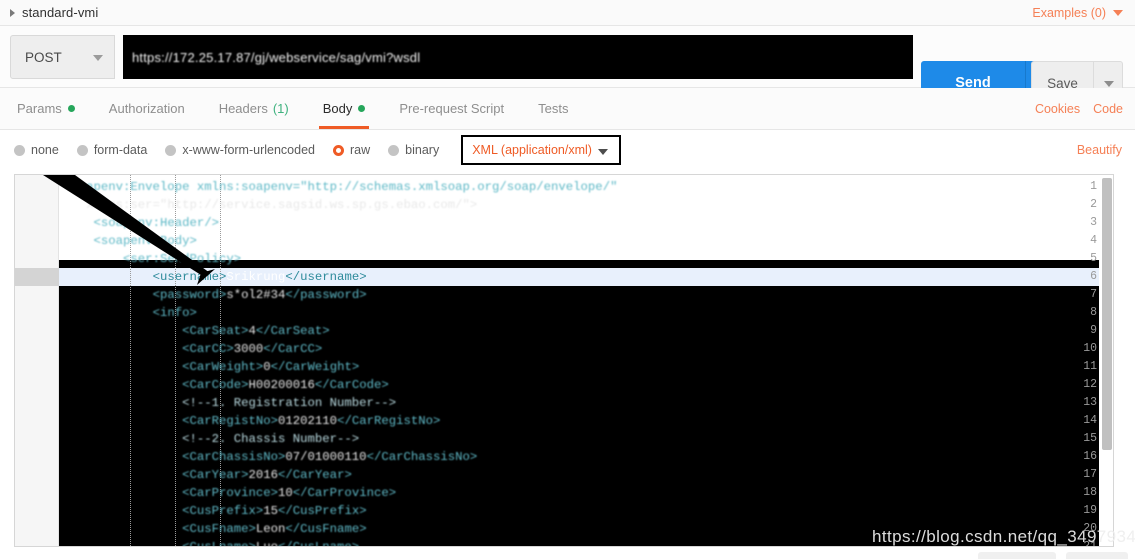 This screenshot has height=559, width=1135. Describe the element at coordinates (43, 57) in the screenshot. I see `http-method-label: POST` at that location.